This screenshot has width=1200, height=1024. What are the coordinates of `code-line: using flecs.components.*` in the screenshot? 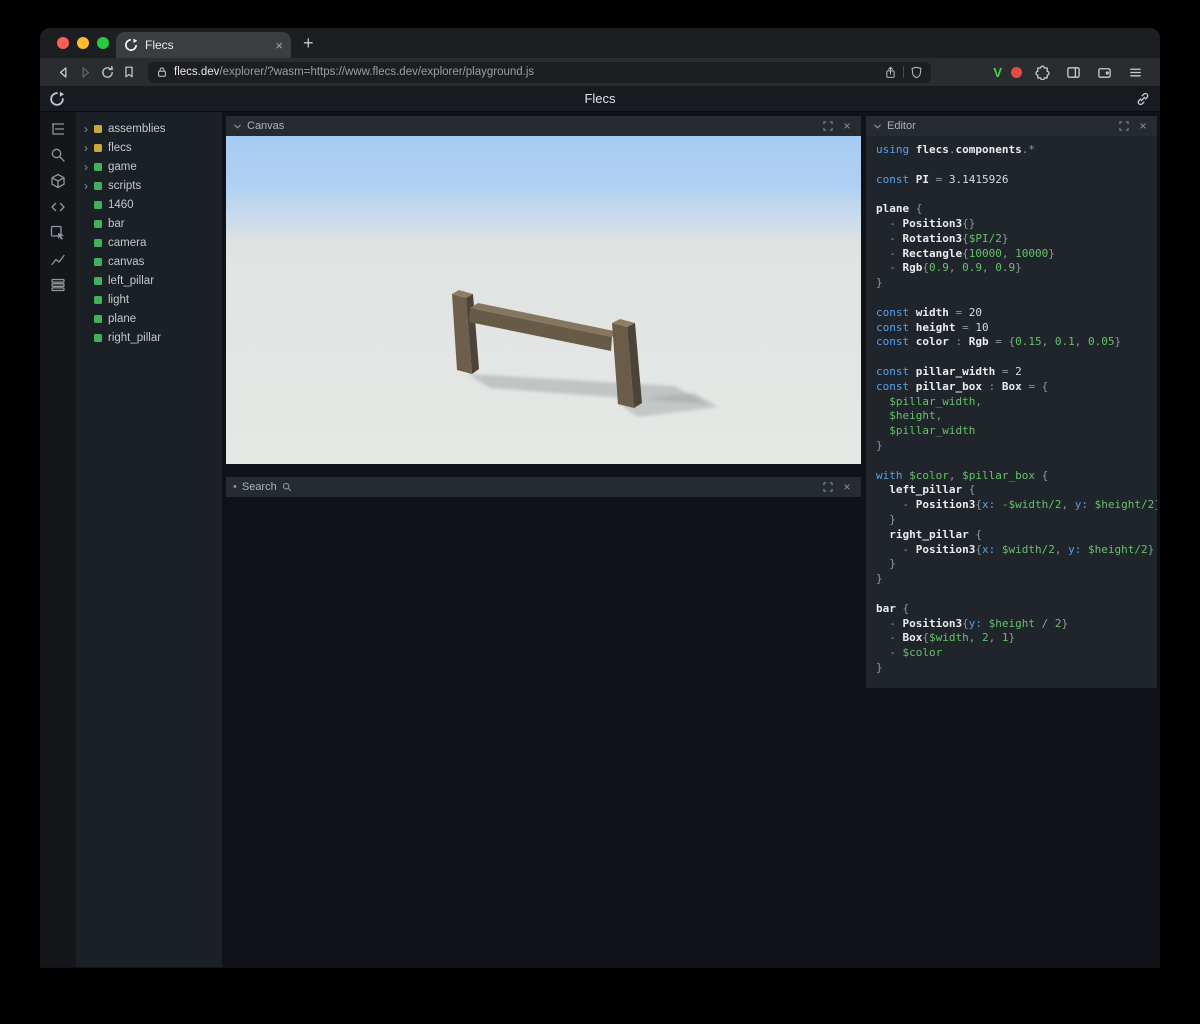 It's located at (955, 149).